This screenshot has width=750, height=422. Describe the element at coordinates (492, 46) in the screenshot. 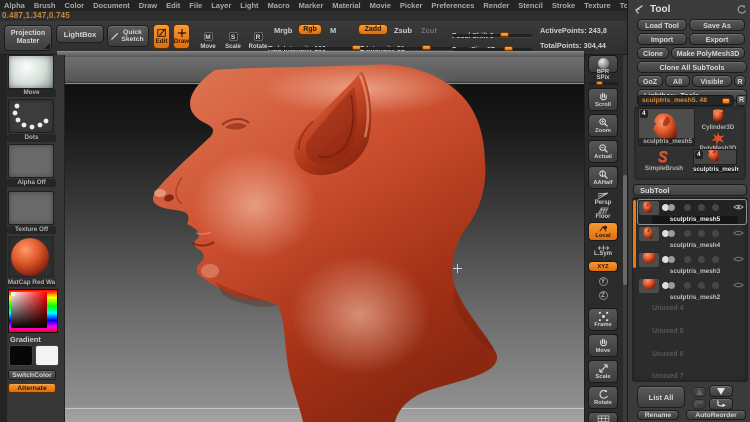

I see `draw-size-slider: Draw Size 97` at that location.